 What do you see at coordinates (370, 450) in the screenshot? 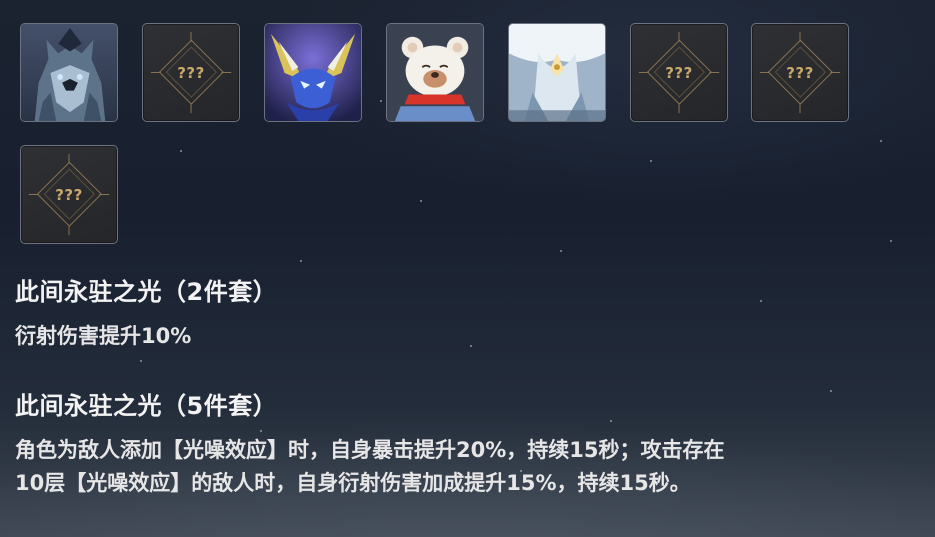
I see `set-bonus-5pc-desc-line1: 角色为敌人添加【光噪效应】时，自身暴击提升20%，持续15秒；攻击存在` at bounding box center [370, 450].